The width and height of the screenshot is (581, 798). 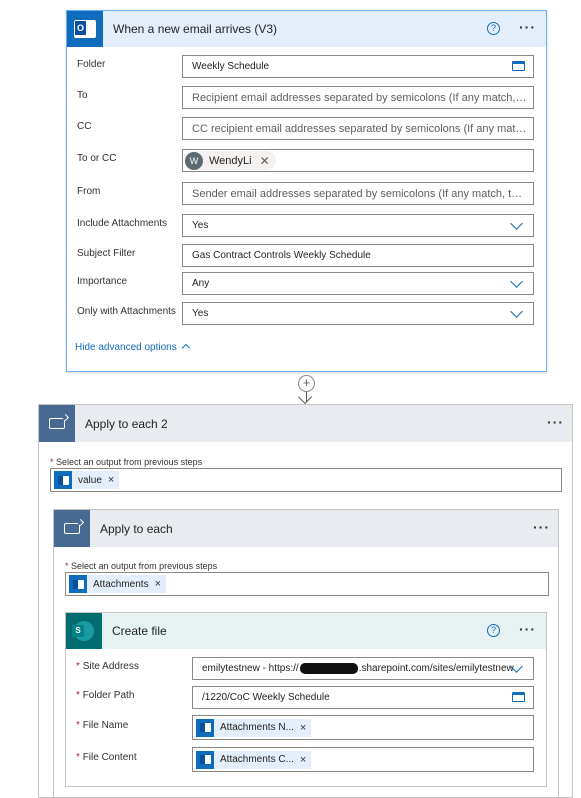 What do you see at coordinates (305, 397) in the screenshot?
I see `arrow-down-icon` at bounding box center [305, 397].